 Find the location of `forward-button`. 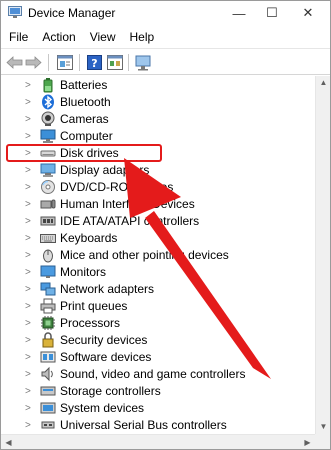

forward-button is located at coordinates (33, 62).